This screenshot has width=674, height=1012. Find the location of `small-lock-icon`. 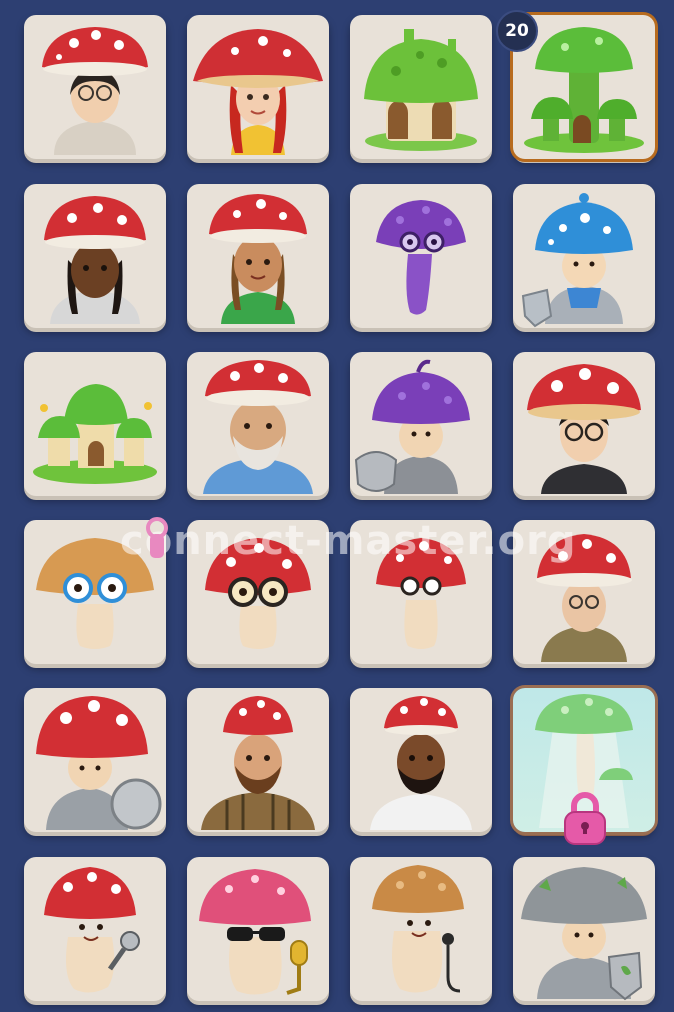

small-lock-icon is located at coordinates (157, 537).